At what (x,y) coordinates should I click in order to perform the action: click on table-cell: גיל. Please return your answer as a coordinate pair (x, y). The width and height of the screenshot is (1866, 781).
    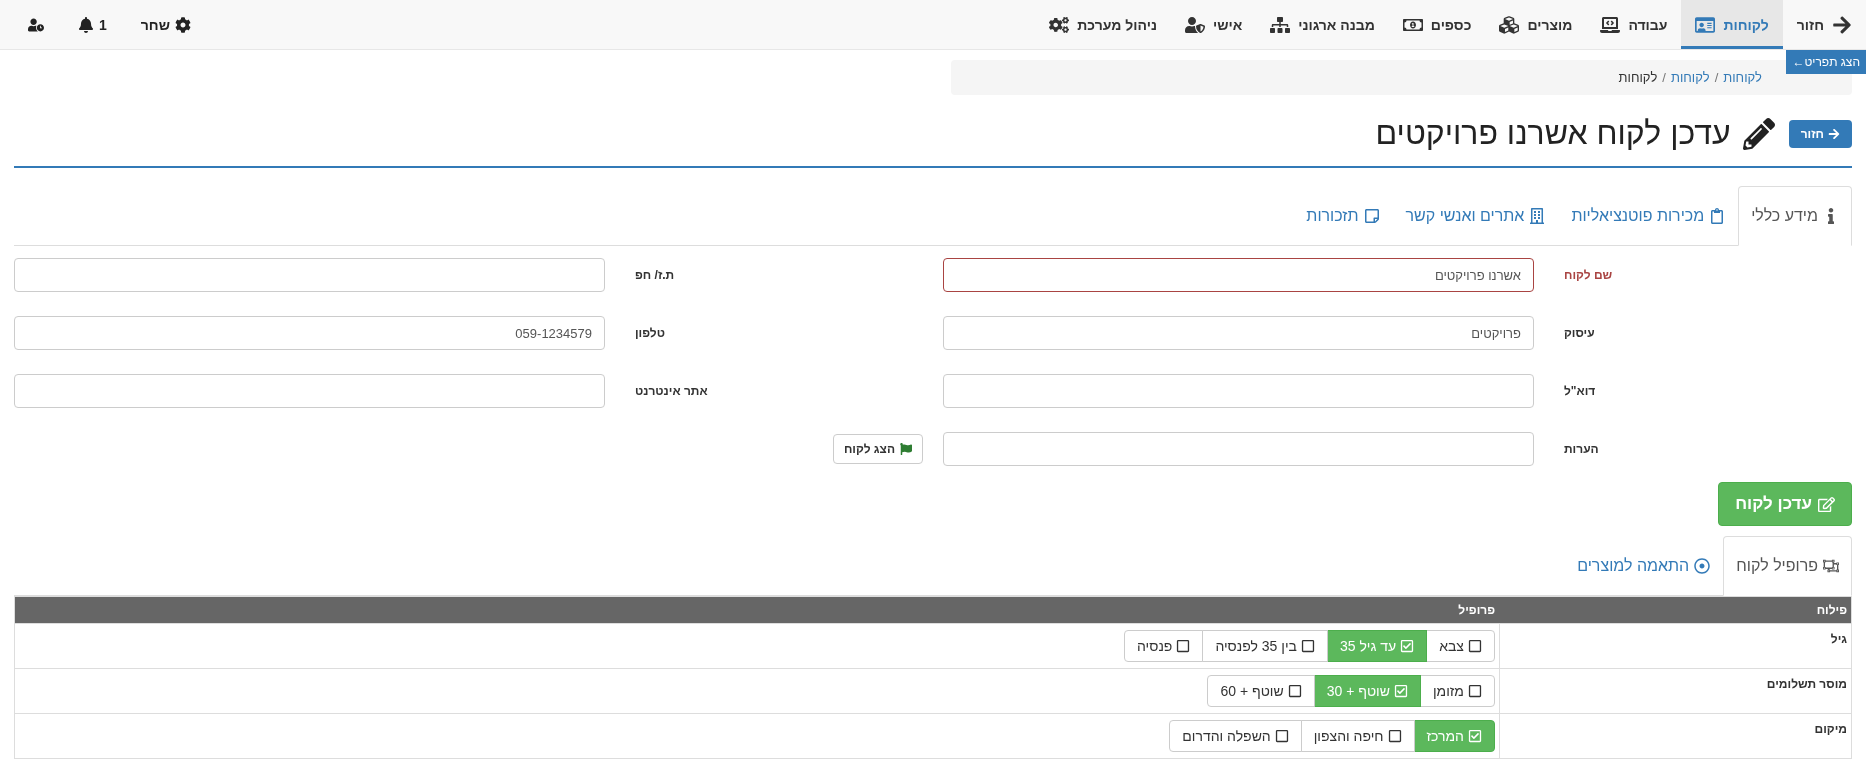
    Looking at the image, I should click on (1675, 646).